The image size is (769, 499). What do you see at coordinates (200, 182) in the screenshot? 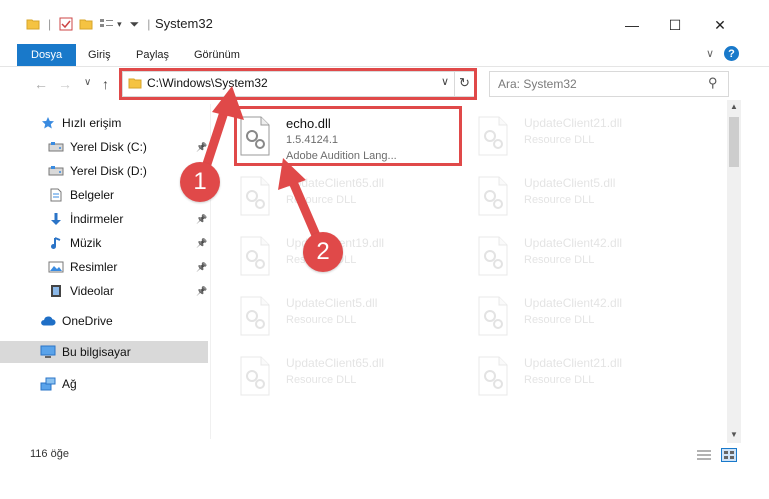
I see `step-1-badge: 1` at bounding box center [200, 182].